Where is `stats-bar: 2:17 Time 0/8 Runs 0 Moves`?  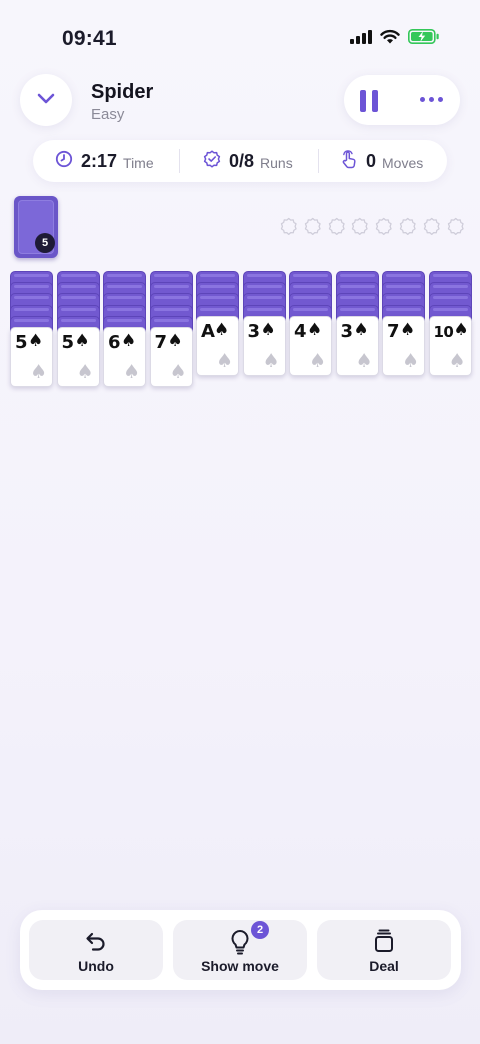
stats-bar: 2:17 Time 0/8 Runs 0 Moves is located at coordinates (240, 161).